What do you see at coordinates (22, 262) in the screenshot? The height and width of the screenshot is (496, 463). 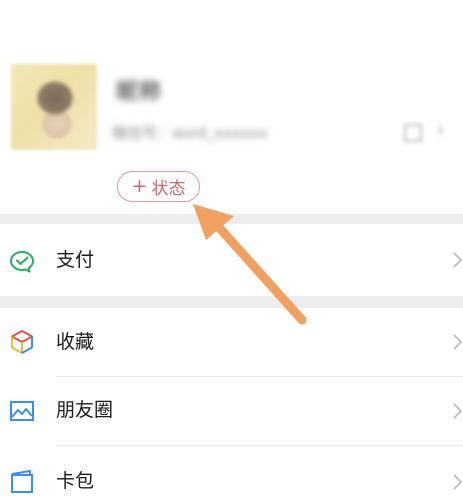 I see `wechat-pay-icon` at bounding box center [22, 262].